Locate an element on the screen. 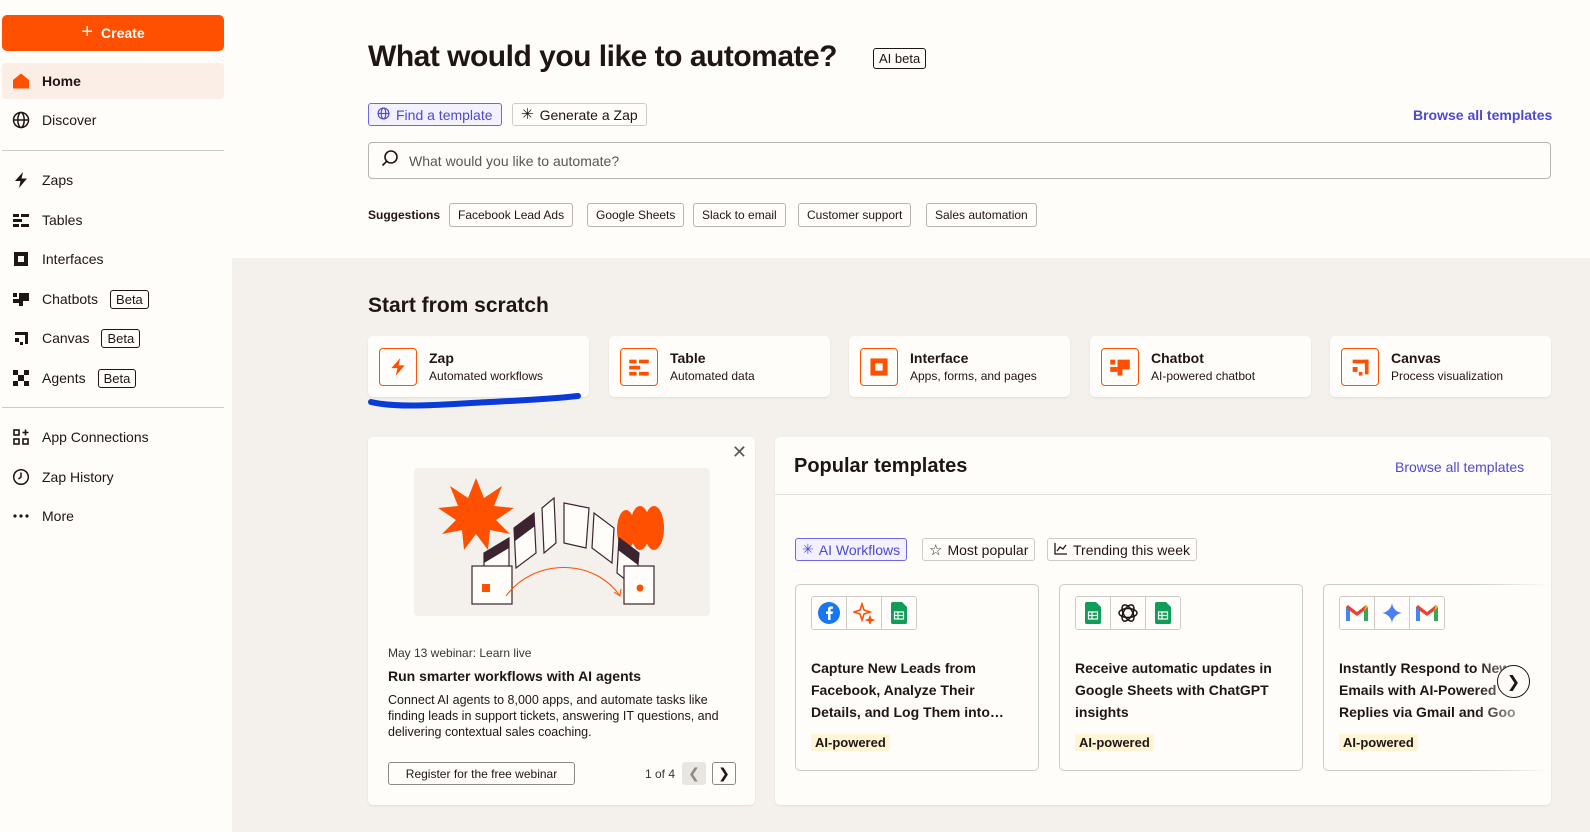 This screenshot has height=832, width=1590. sidebar-item-label: Canvas is located at coordinates (66, 338).